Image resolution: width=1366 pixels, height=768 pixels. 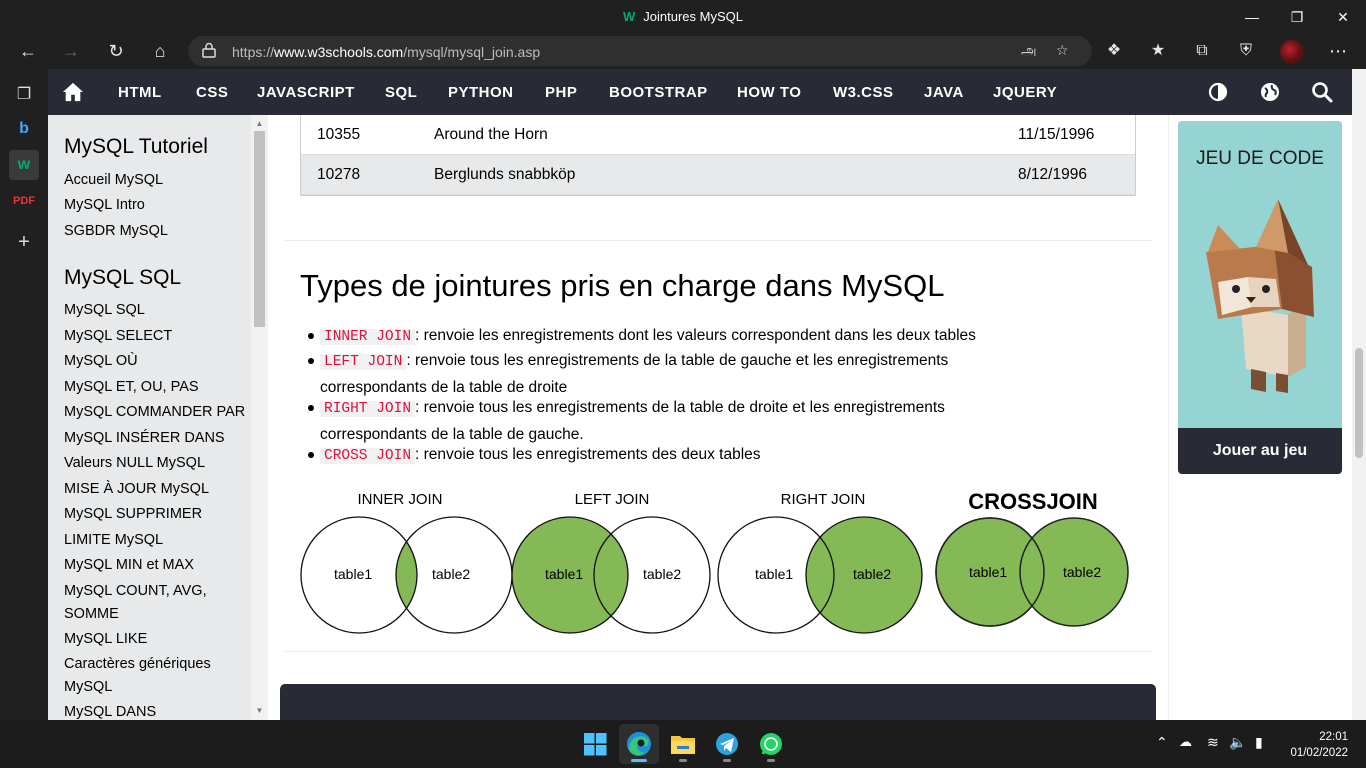 I want to click on menu-item: MISE À JOUR MySQL, so click(x=156, y=489).